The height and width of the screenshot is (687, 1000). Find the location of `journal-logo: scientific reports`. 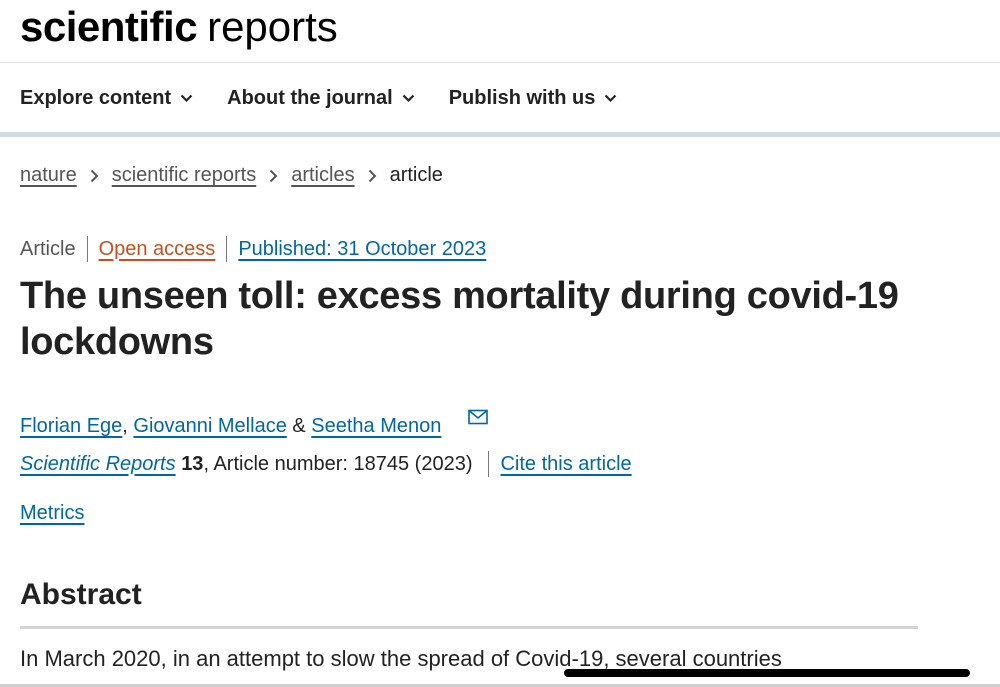

journal-logo: scientific reports is located at coordinates (179, 27).